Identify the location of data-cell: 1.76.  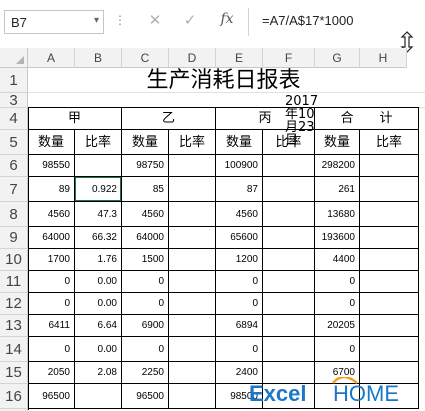
(98, 260).